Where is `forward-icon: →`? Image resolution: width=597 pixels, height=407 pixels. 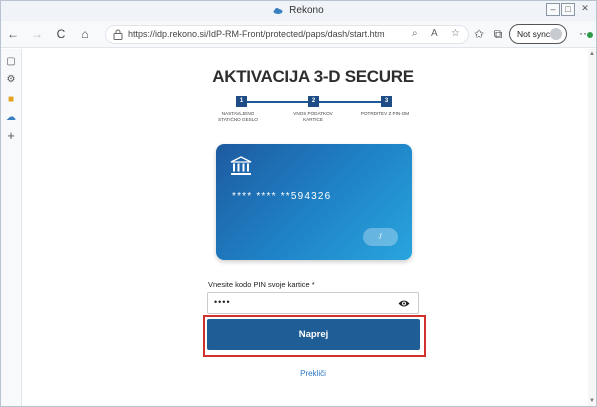 forward-icon: → is located at coordinates (37, 34).